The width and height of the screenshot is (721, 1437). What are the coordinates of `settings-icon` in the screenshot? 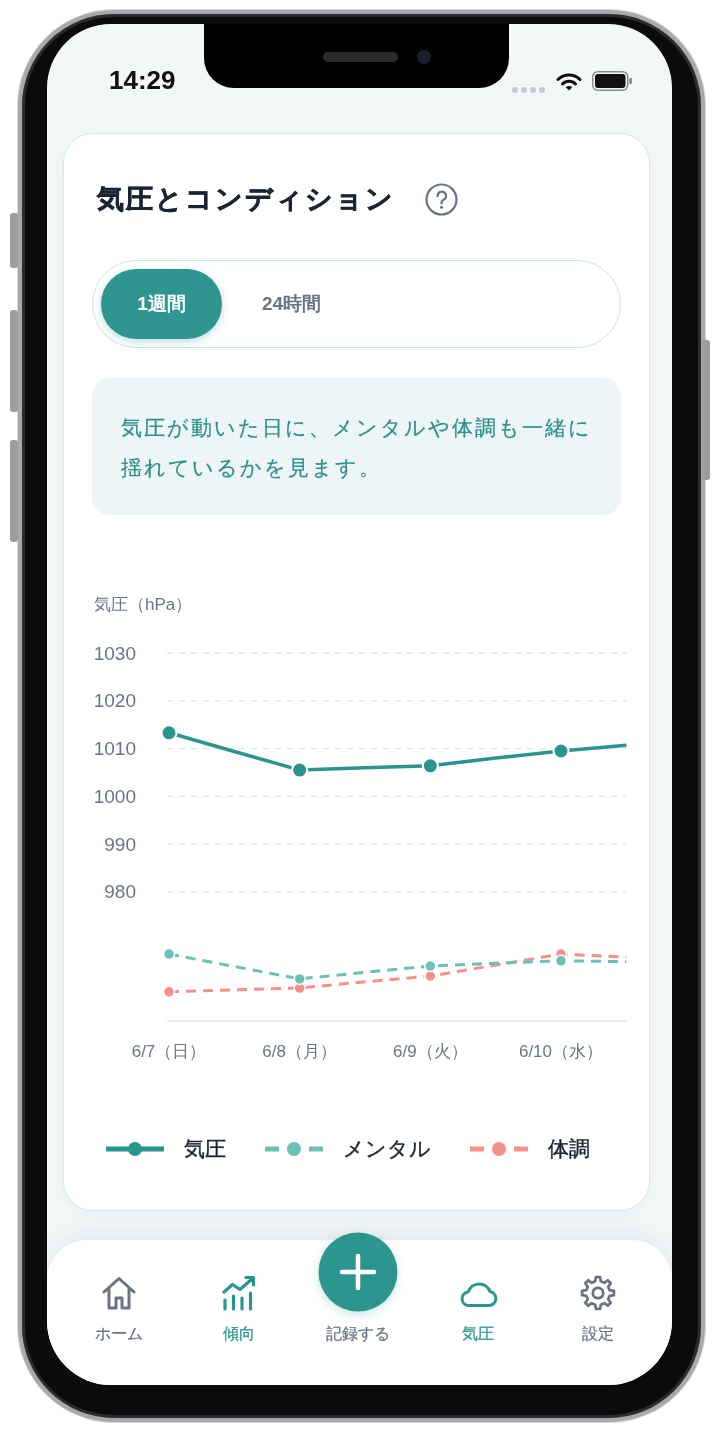 It's located at (598, 1293).